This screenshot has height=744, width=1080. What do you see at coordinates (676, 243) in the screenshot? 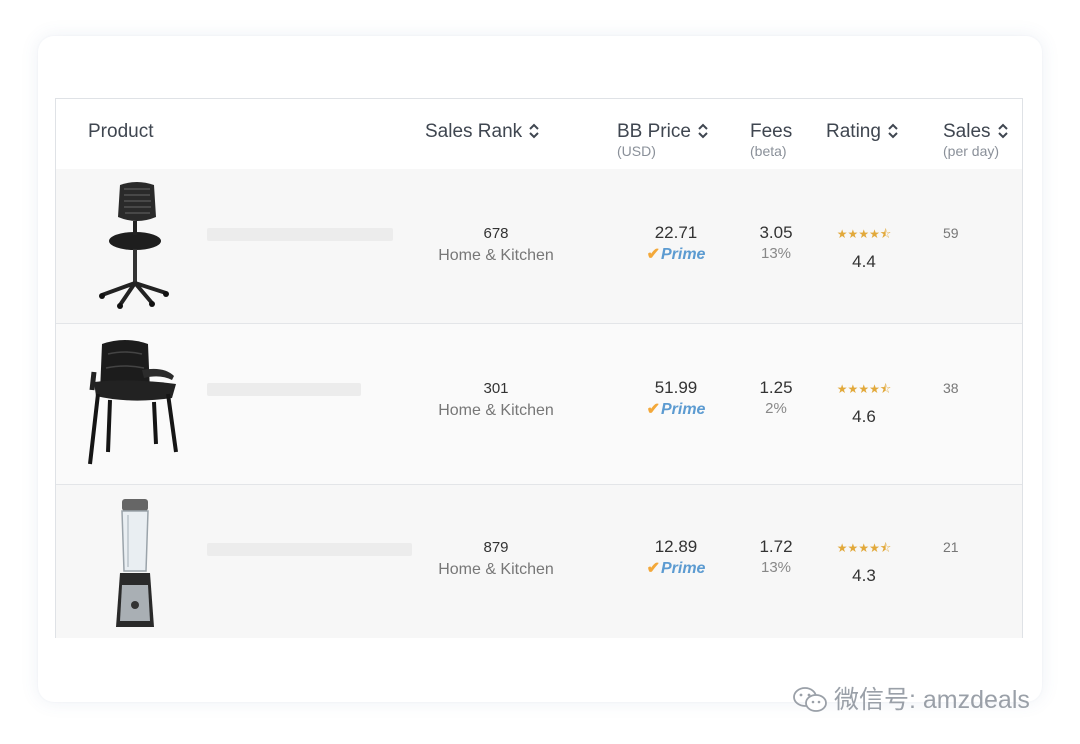
I see `bb-price-cell: 22.71 ✔Prime` at bounding box center [676, 243].